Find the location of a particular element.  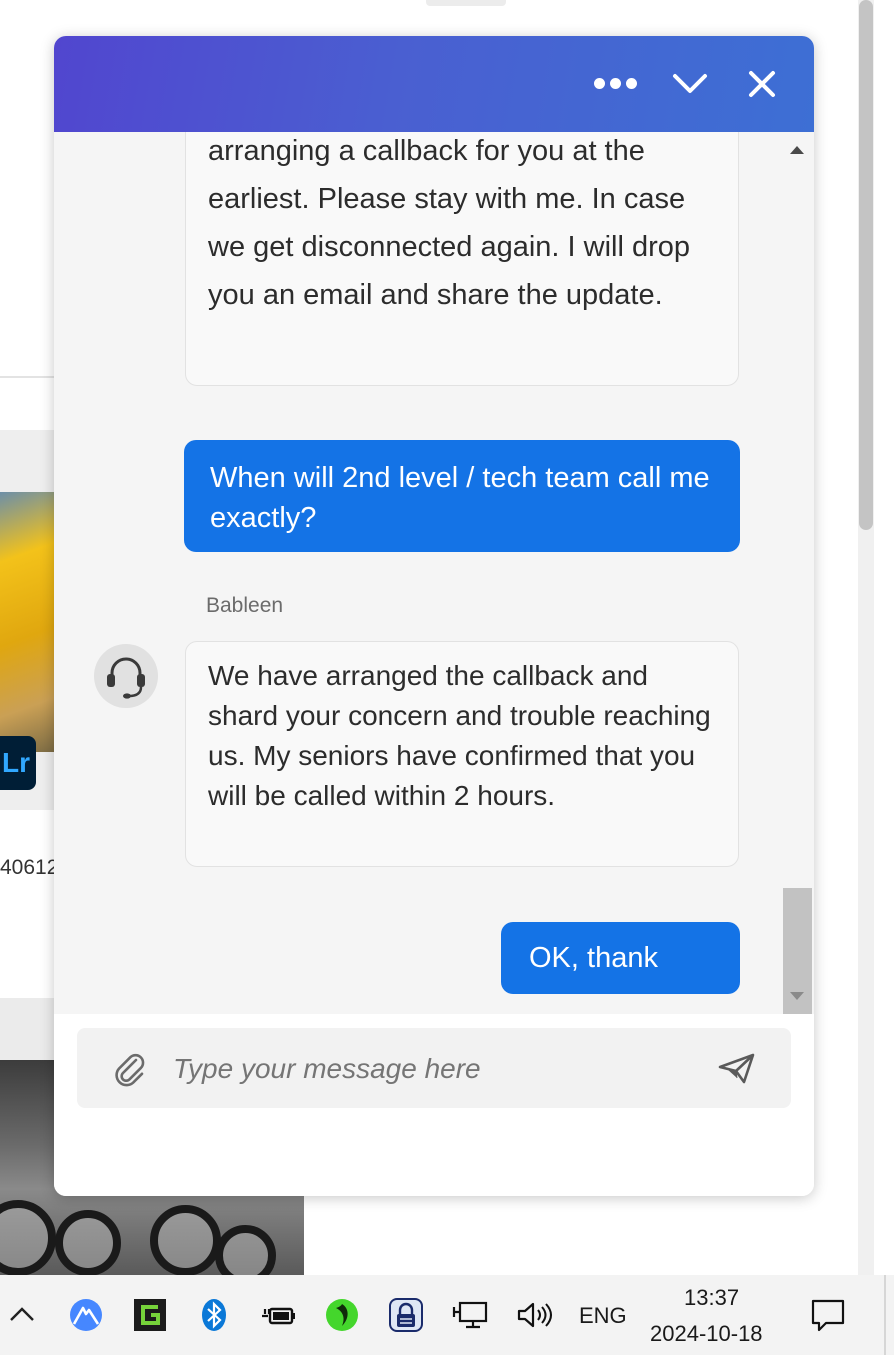

send-button is located at coordinates (737, 1068).